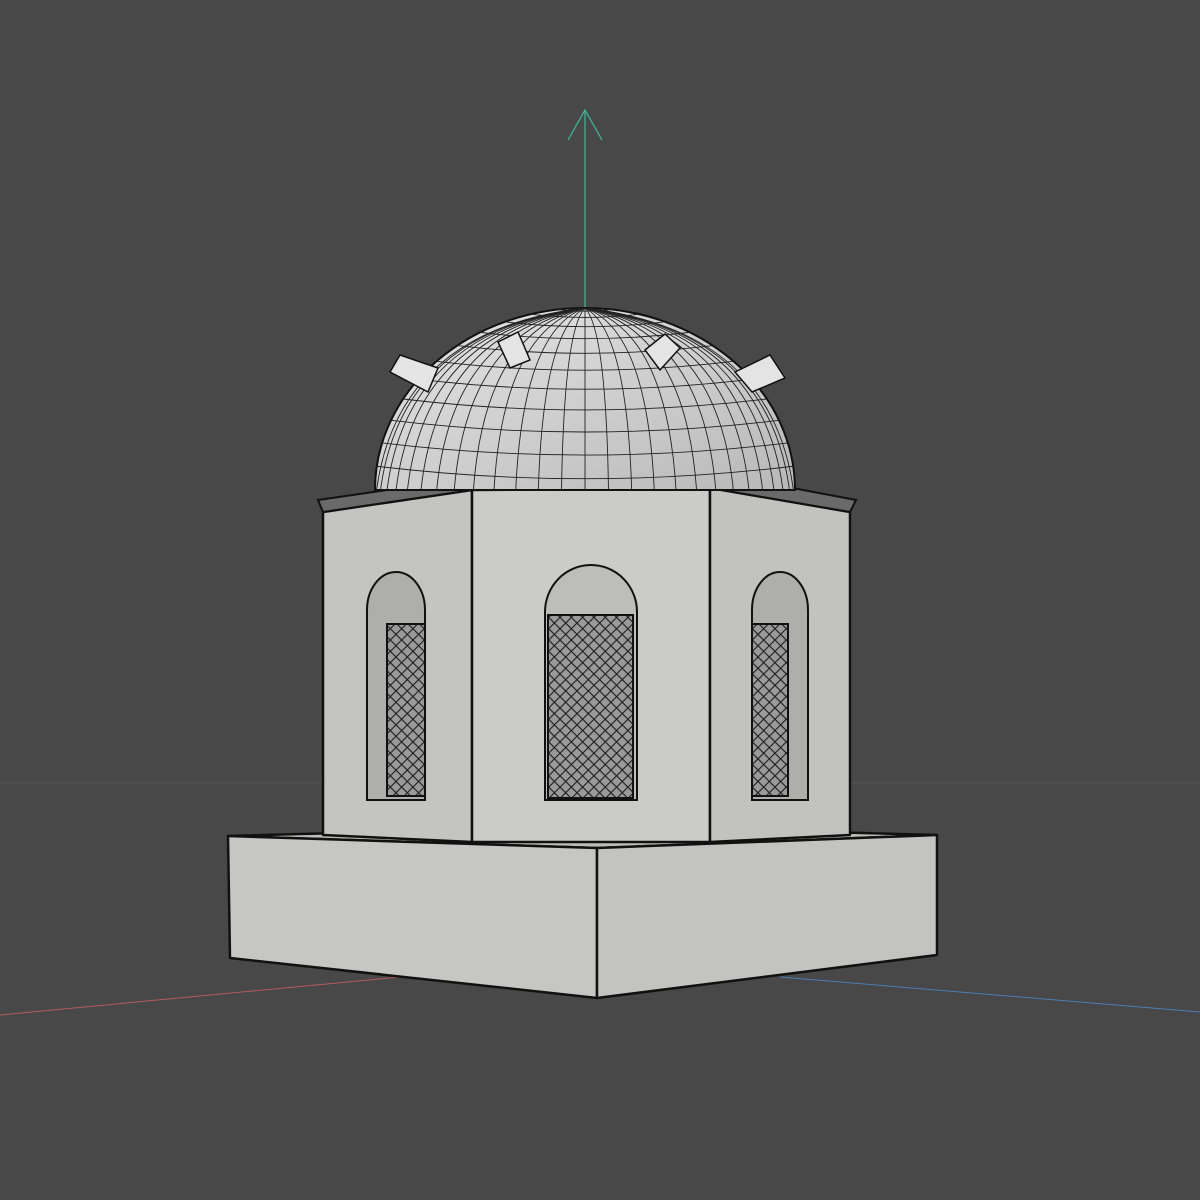  What do you see at coordinates (591, 682) in the screenshot?
I see `window-center` at bounding box center [591, 682].